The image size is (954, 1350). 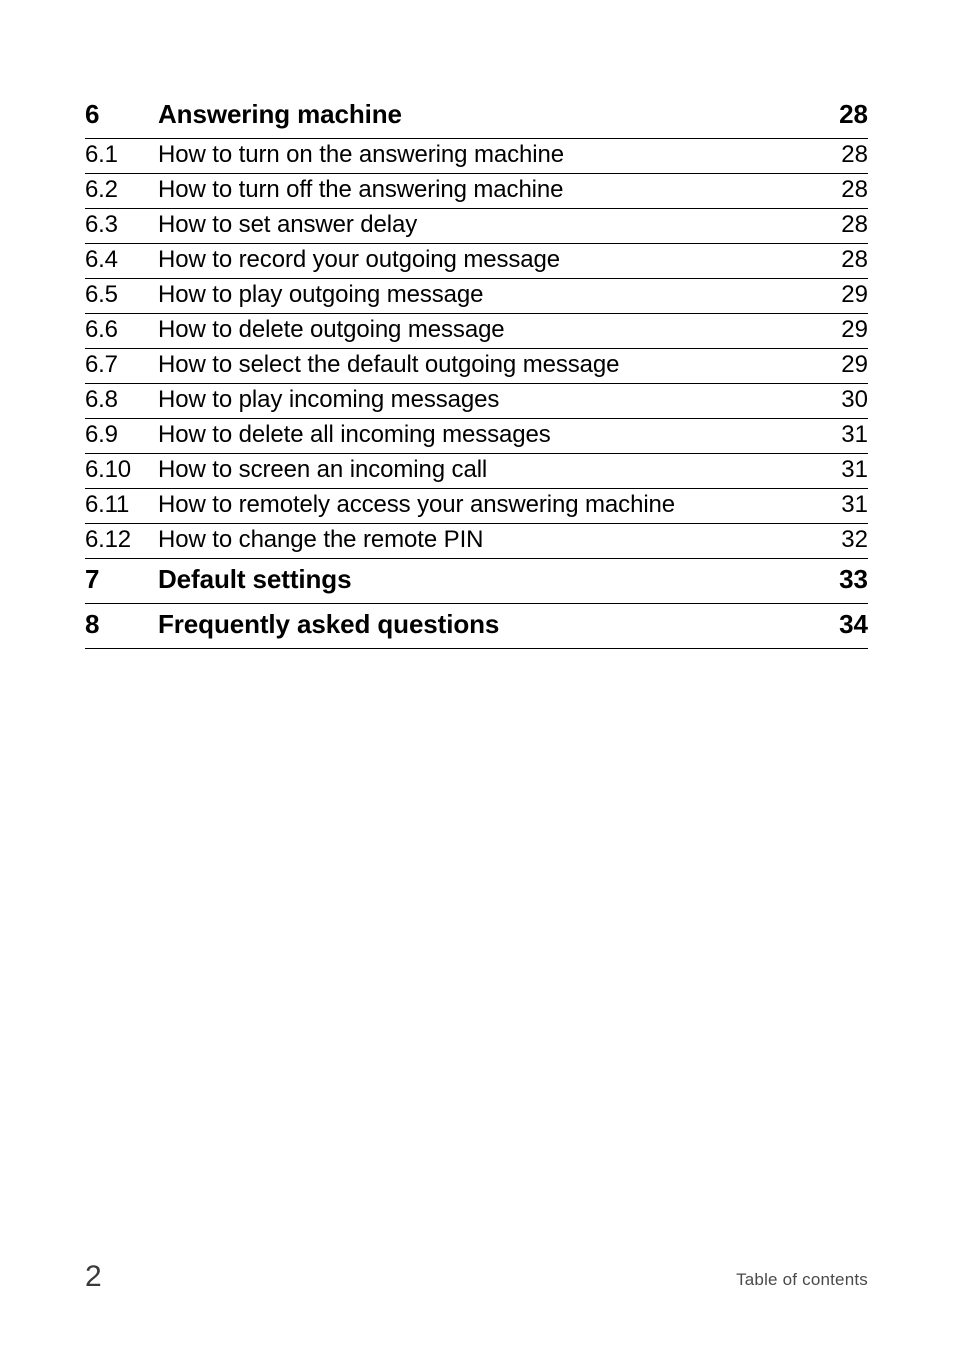 I want to click on toc-entry-number: 6.10, so click(x=108, y=469).